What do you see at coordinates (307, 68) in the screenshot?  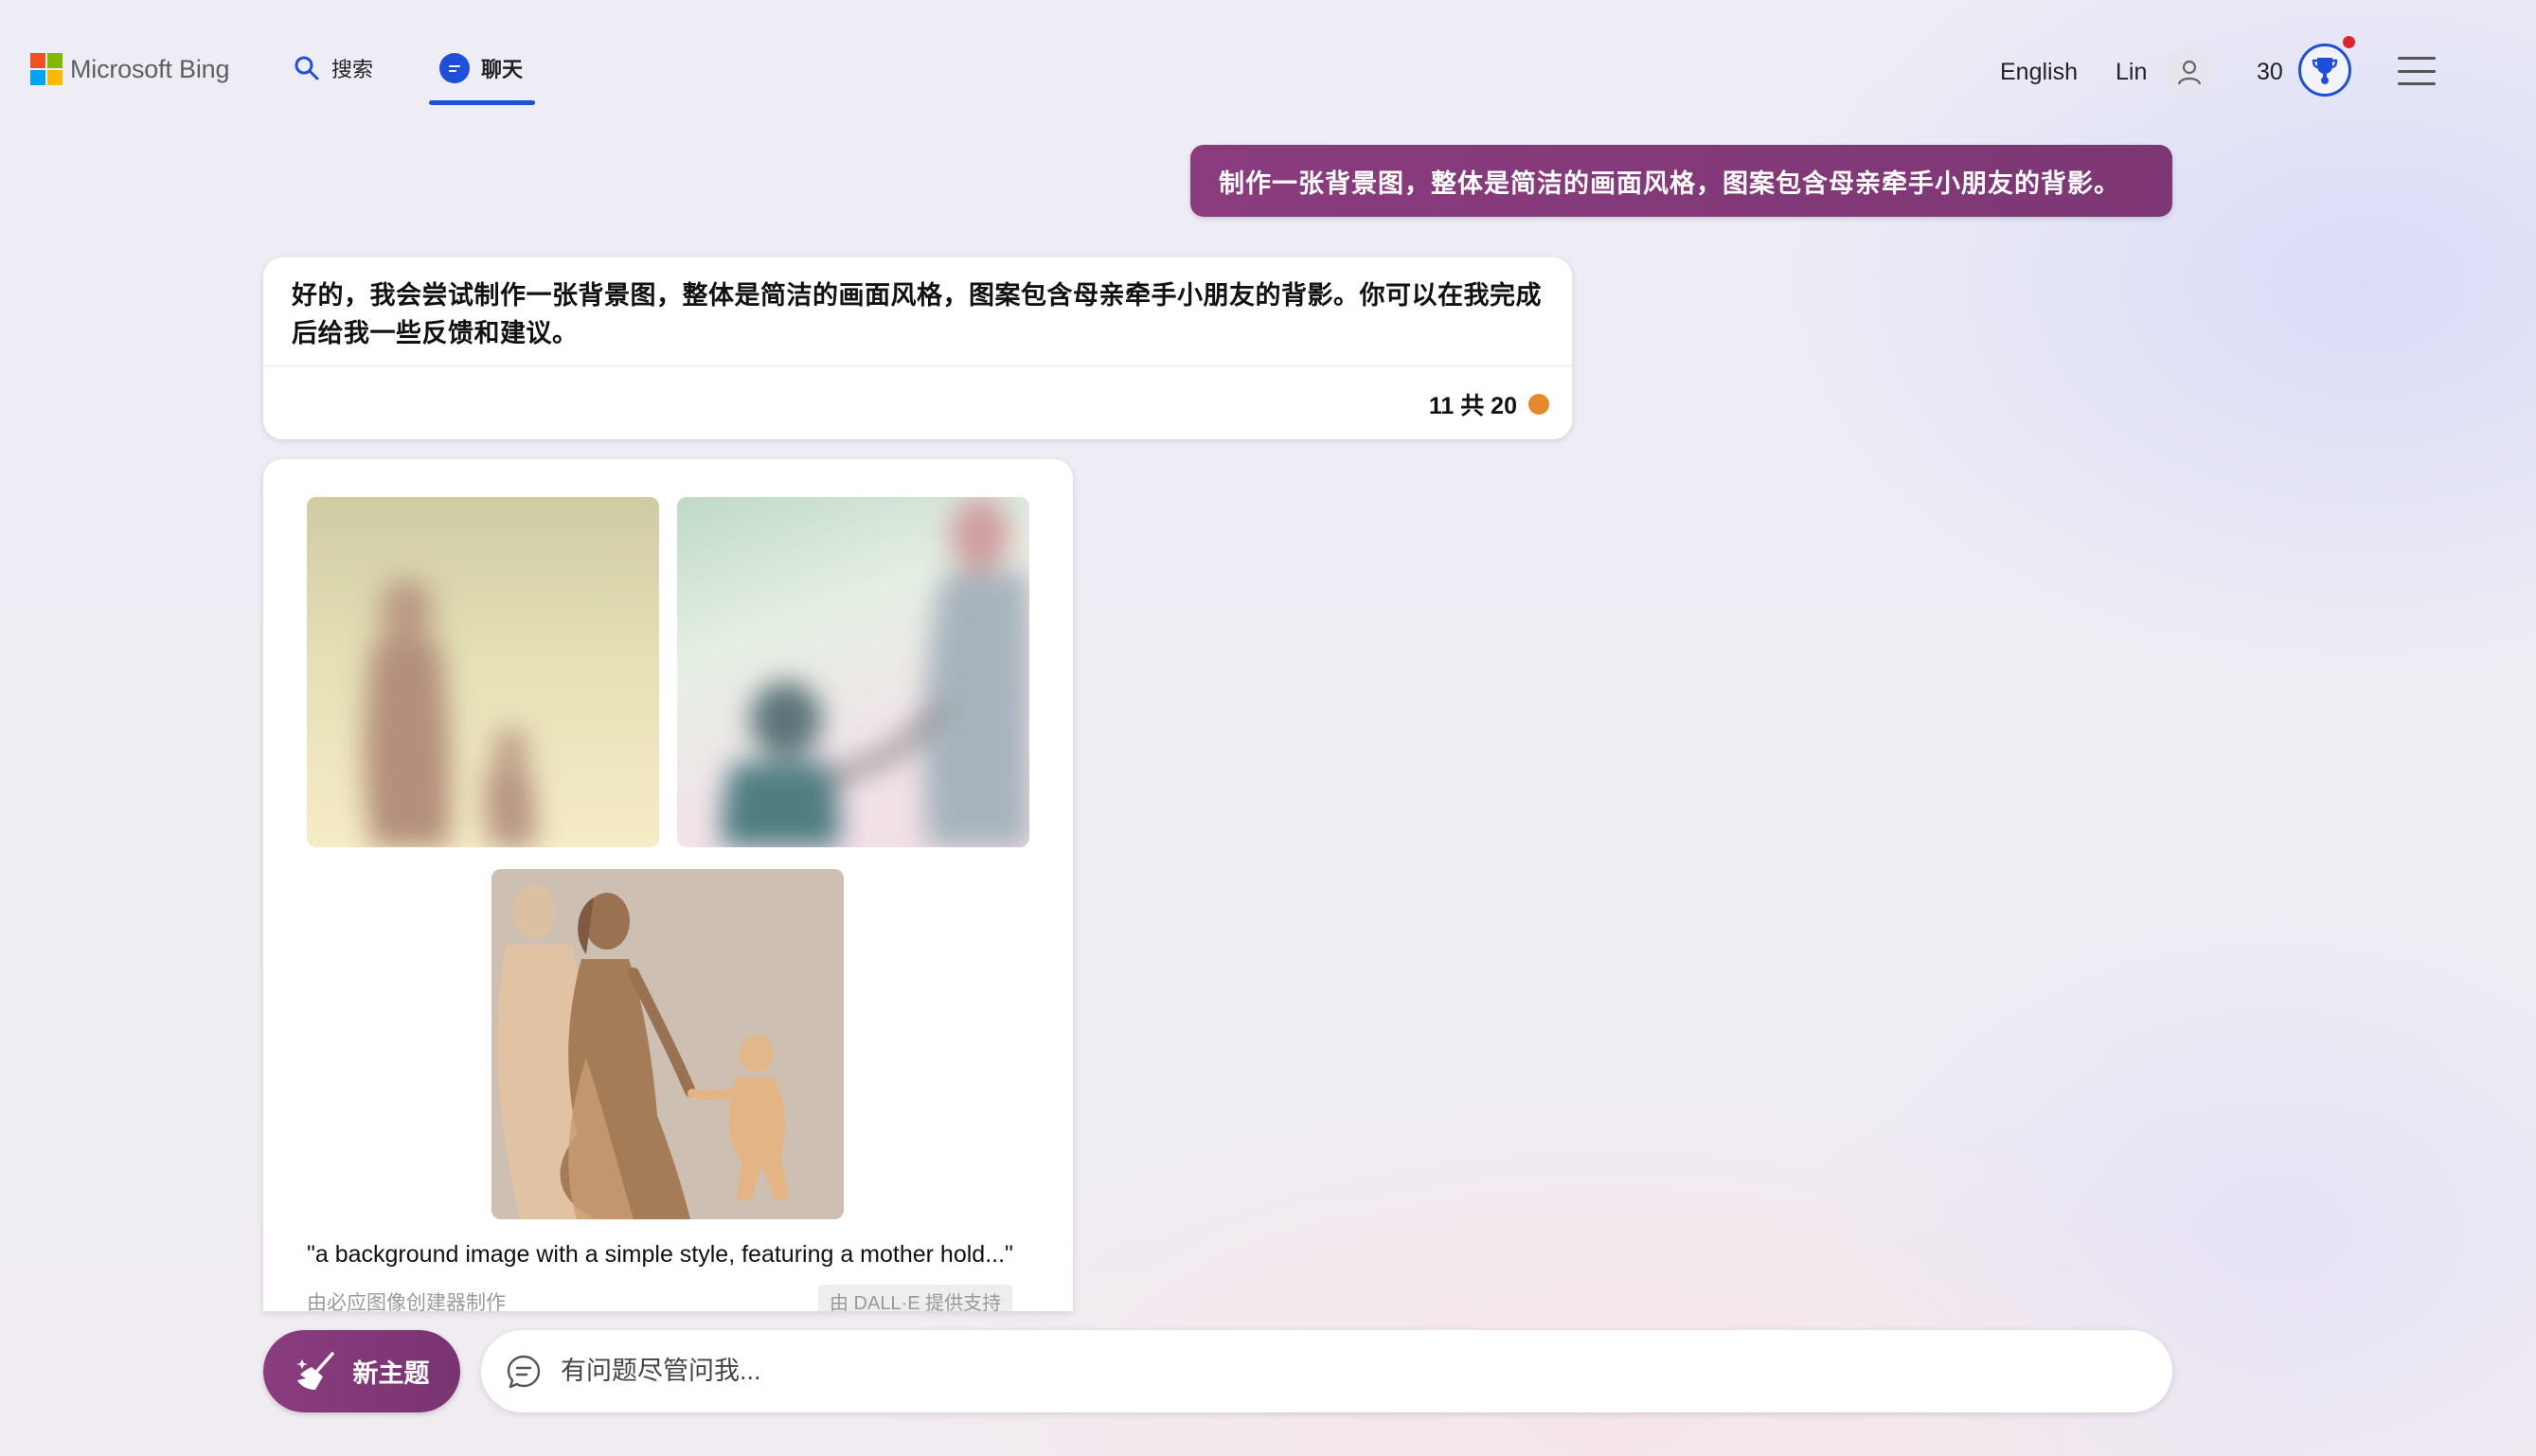 I see `search-icon` at bounding box center [307, 68].